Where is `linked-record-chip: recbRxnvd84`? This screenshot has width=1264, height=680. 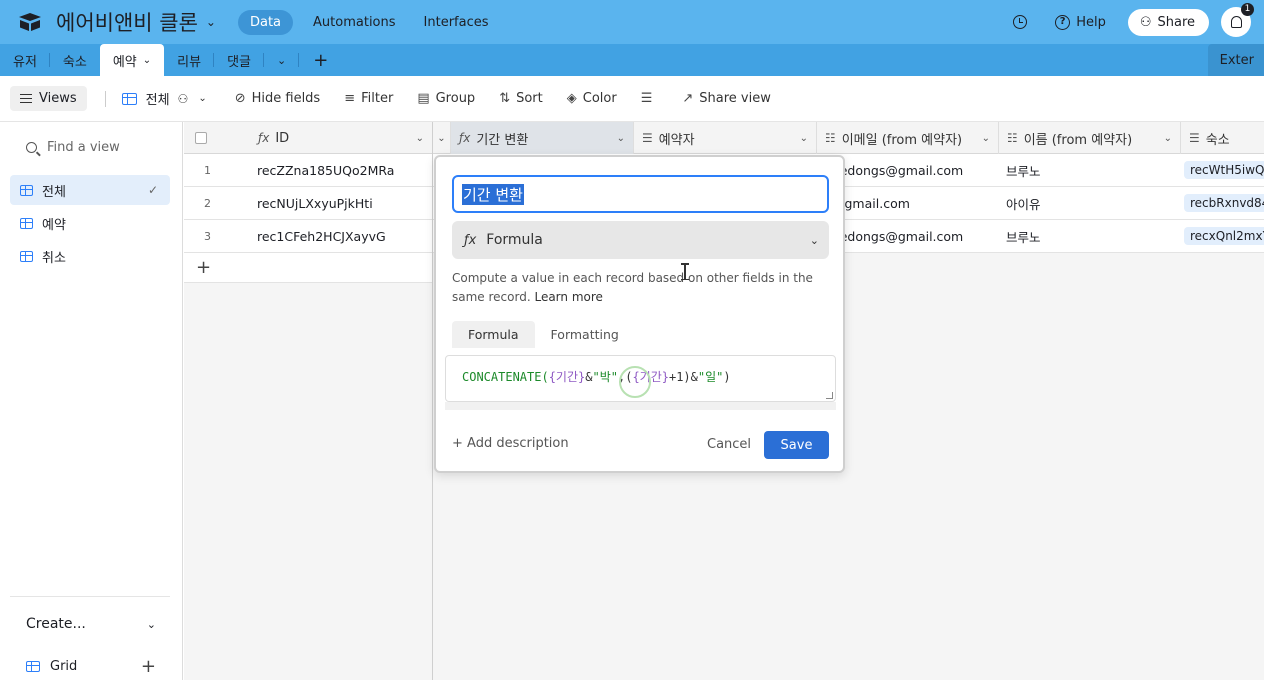
linked-record-chip: recbRxnvd84 is located at coordinates (1224, 203).